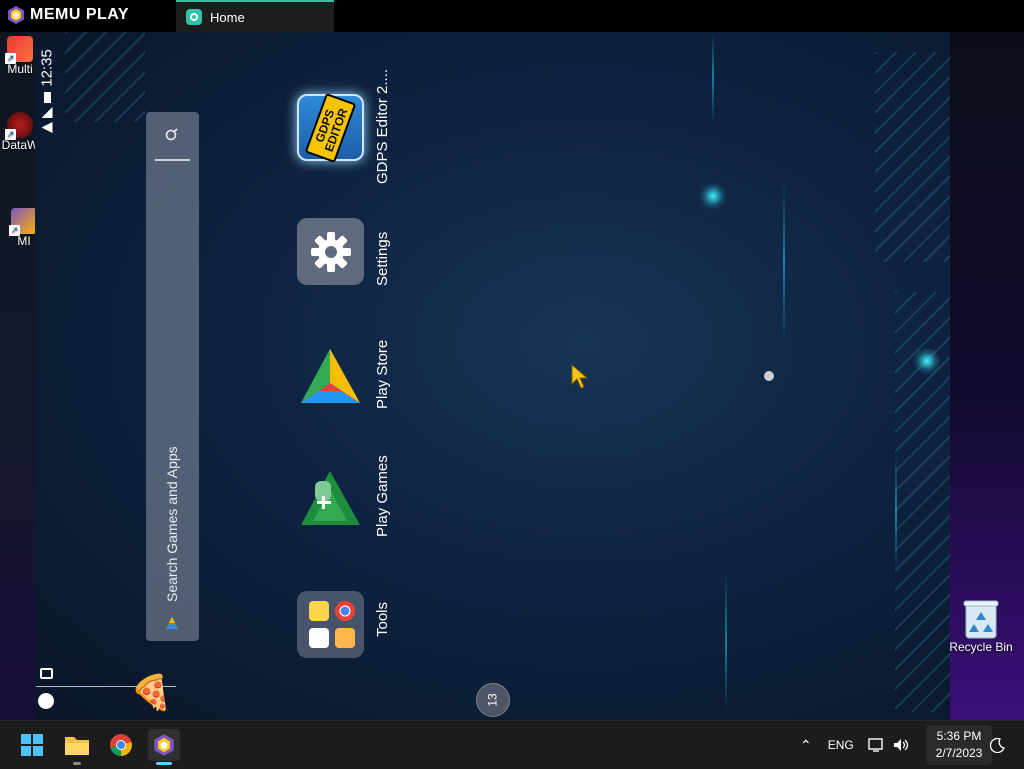  Describe the element at coordinates (194, 17) in the screenshot. I see `home-tab-icon` at that location.